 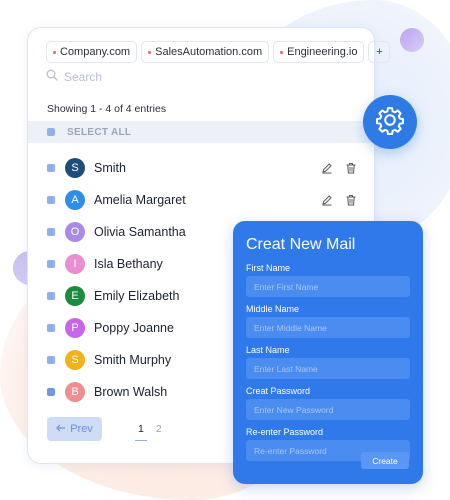 What do you see at coordinates (141, 432) in the screenshot?
I see `page-1: 1` at bounding box center [141, 432].